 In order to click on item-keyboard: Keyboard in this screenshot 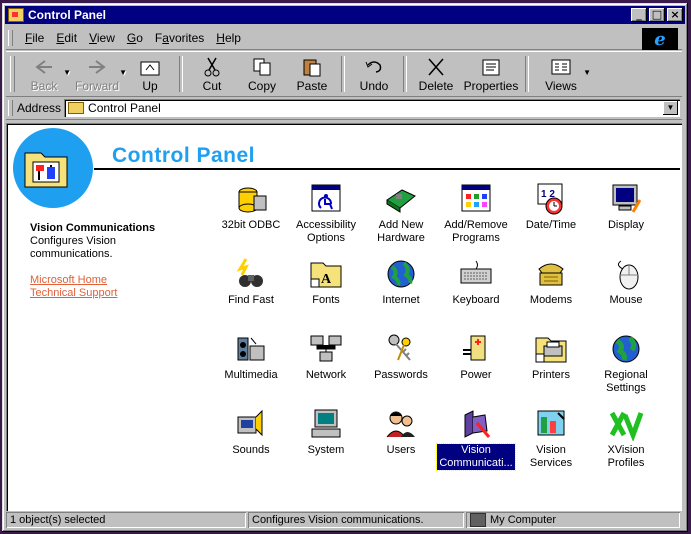, I will do `click(476, 282)`.